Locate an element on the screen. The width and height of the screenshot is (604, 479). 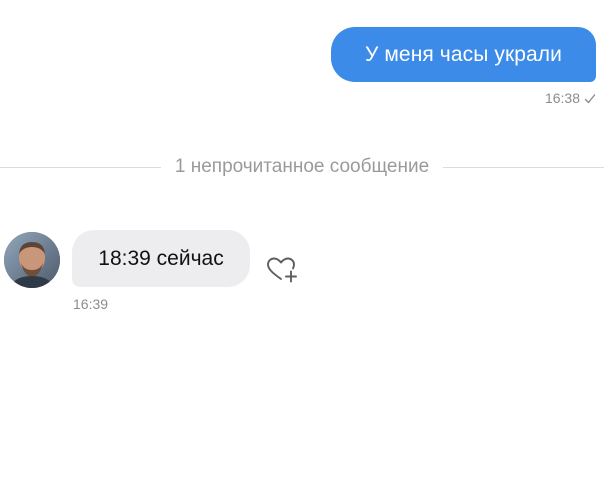
separator-line-left is located at coordinates (80, 167).